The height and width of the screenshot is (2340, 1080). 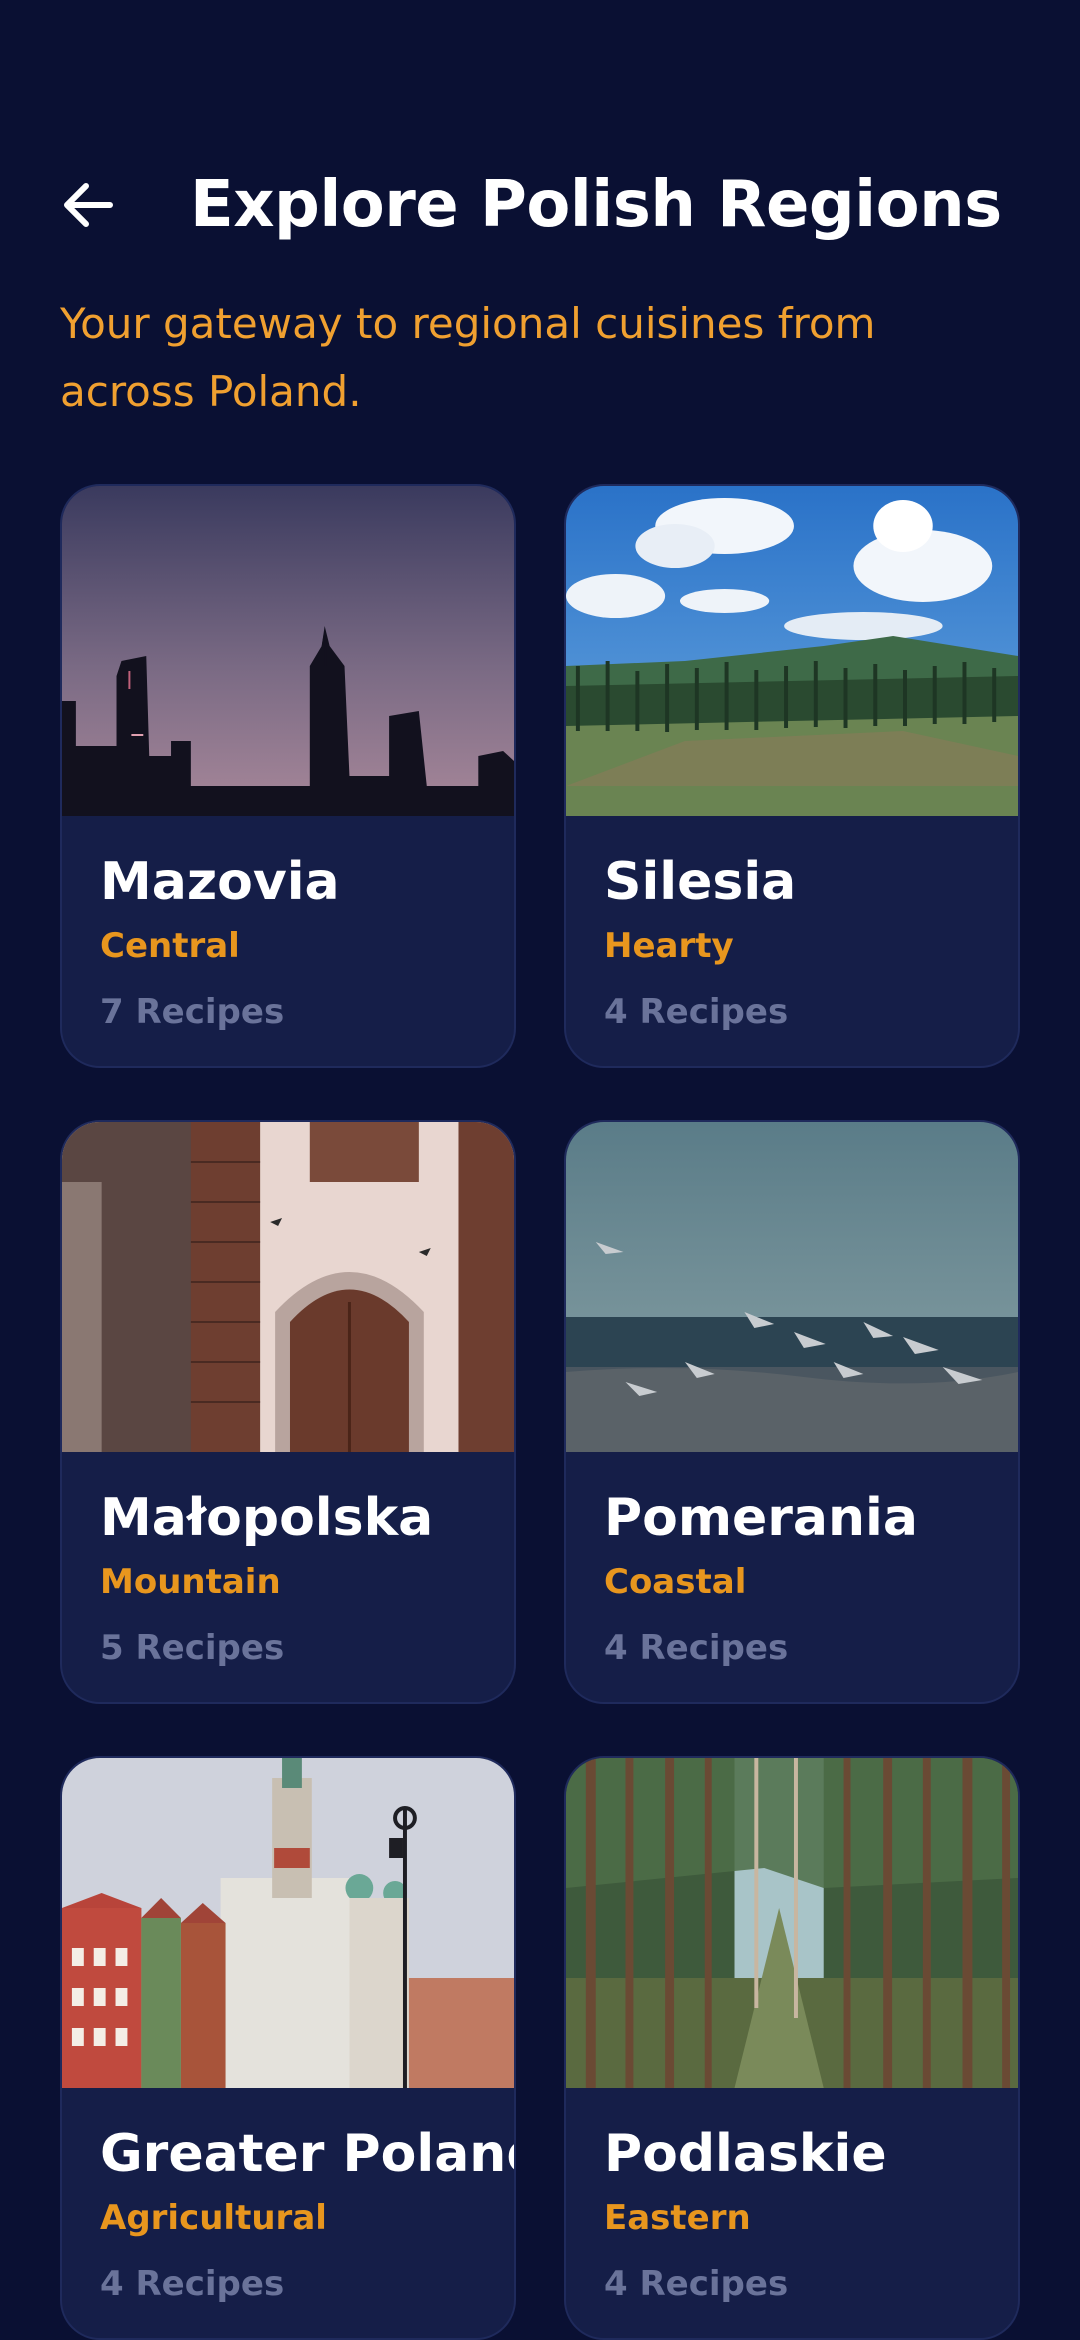 I want to click on region-card-greater-poland: Greater Poland Agricultural 4 Recipes, so click(x=288, y=2048).